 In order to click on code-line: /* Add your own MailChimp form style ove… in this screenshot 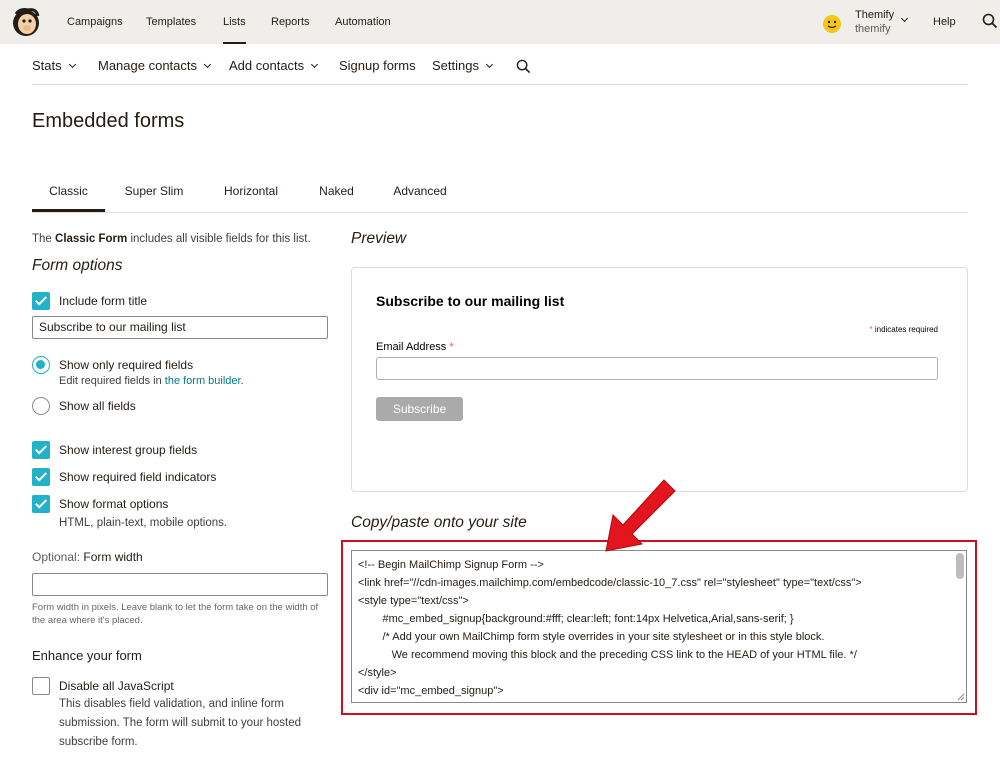, I will do `click(591, 637)`.